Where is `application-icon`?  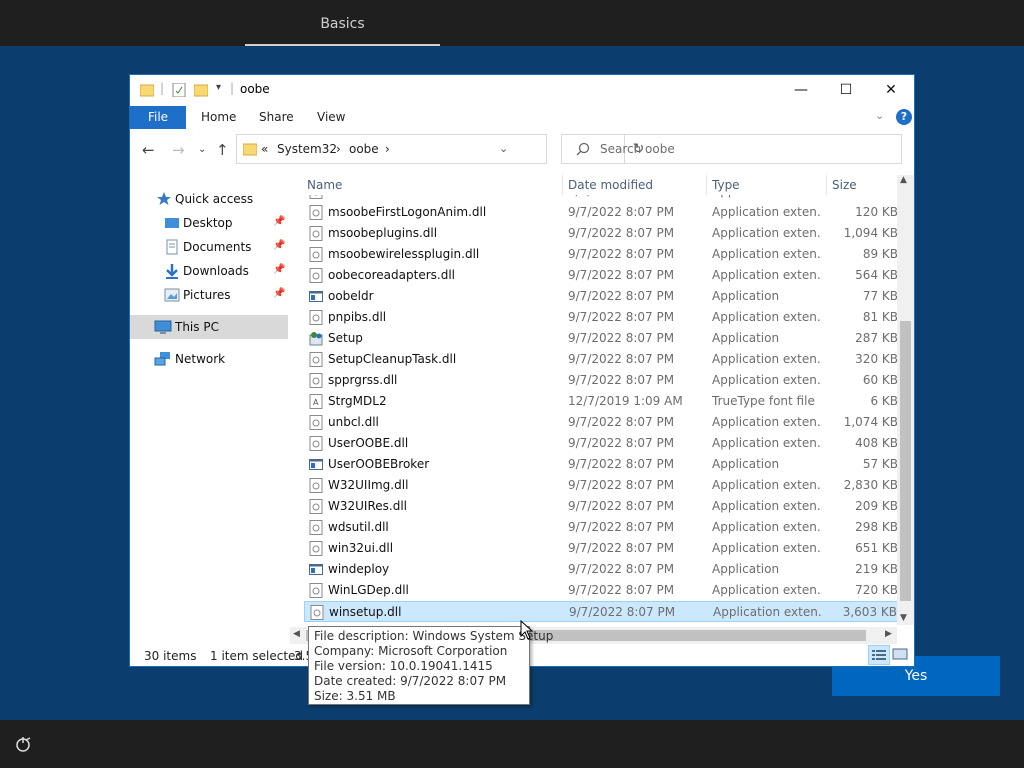
application-icon is located at coordinates (316, 338).